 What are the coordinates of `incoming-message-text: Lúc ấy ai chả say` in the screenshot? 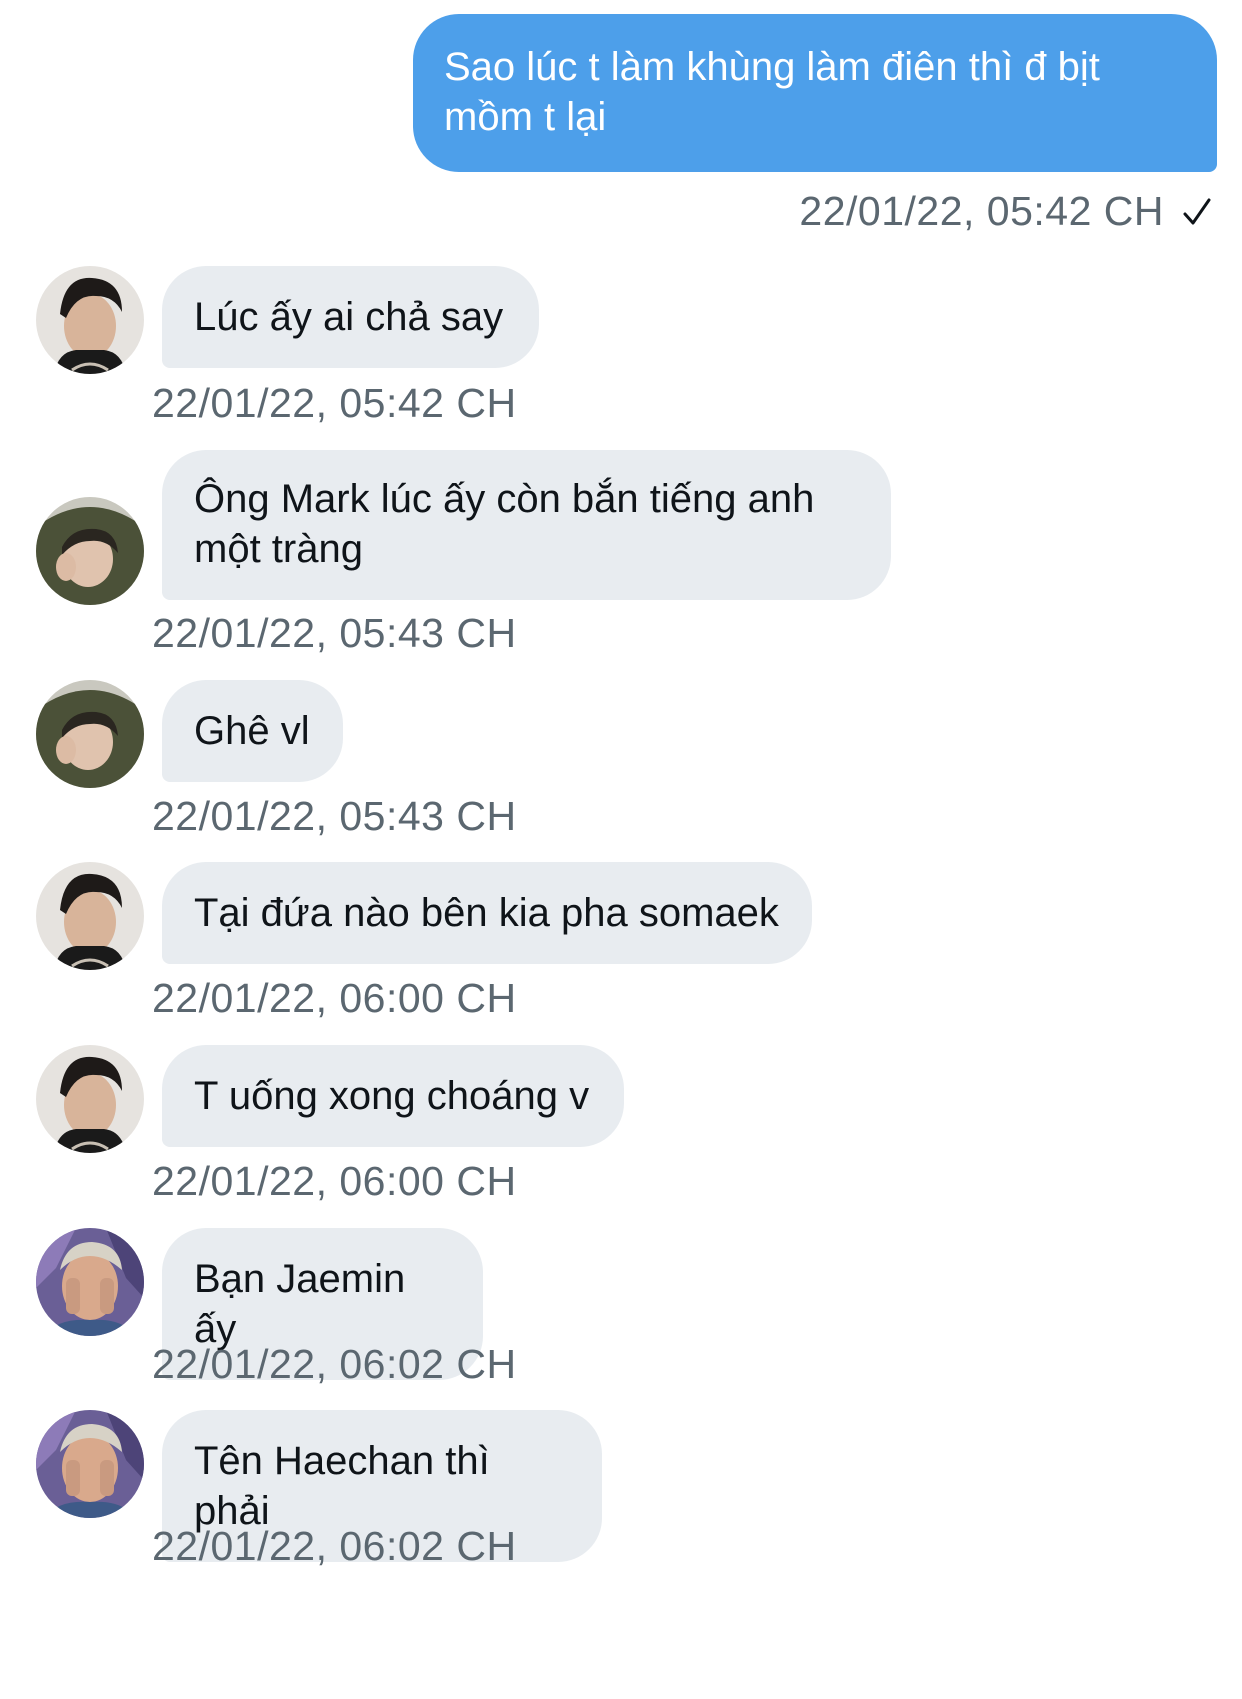 It's located at (349, 317).